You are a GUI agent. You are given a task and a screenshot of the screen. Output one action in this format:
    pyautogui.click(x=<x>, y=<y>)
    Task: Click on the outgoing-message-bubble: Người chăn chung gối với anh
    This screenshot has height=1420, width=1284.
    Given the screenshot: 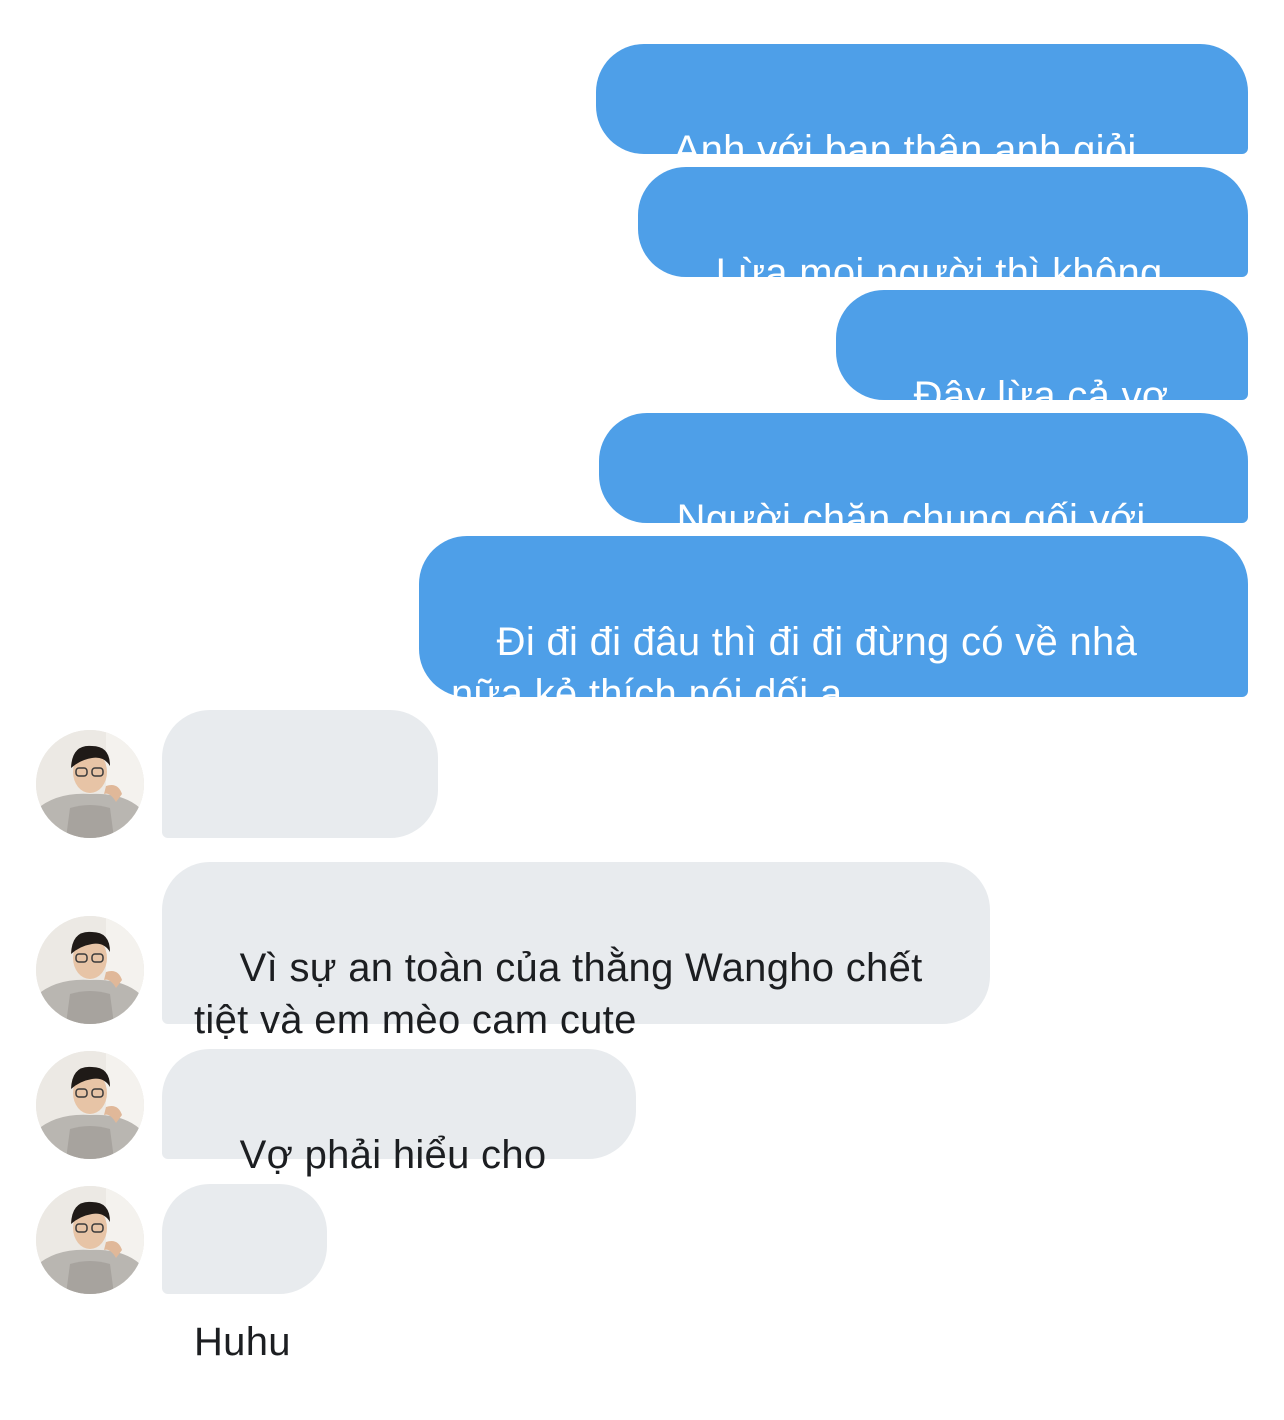 What is the action you would take?
    pyautogui.click(x=923, y=503)
    